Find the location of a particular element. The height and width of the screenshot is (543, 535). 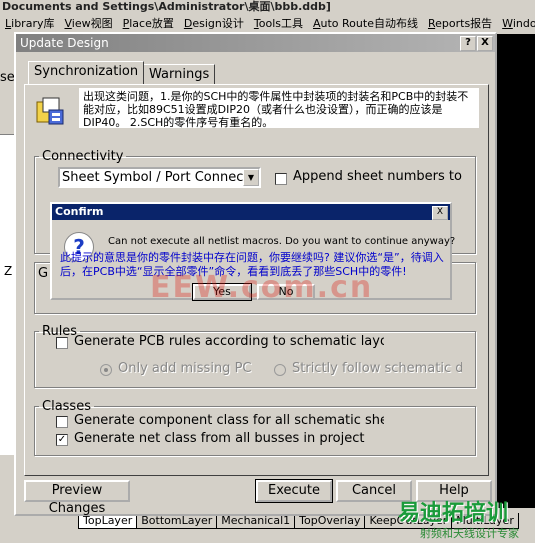

close-title-button: X is located at coordinates (485, 43).